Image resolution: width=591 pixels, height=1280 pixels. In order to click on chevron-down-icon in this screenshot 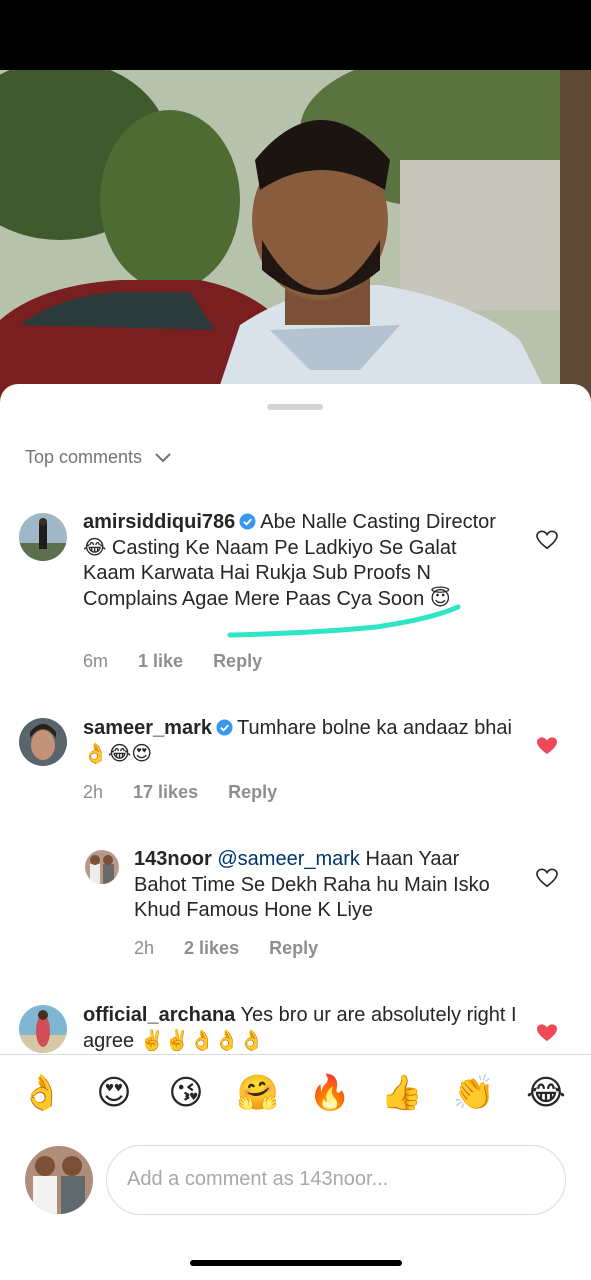, I will do `click(163, 458)`.